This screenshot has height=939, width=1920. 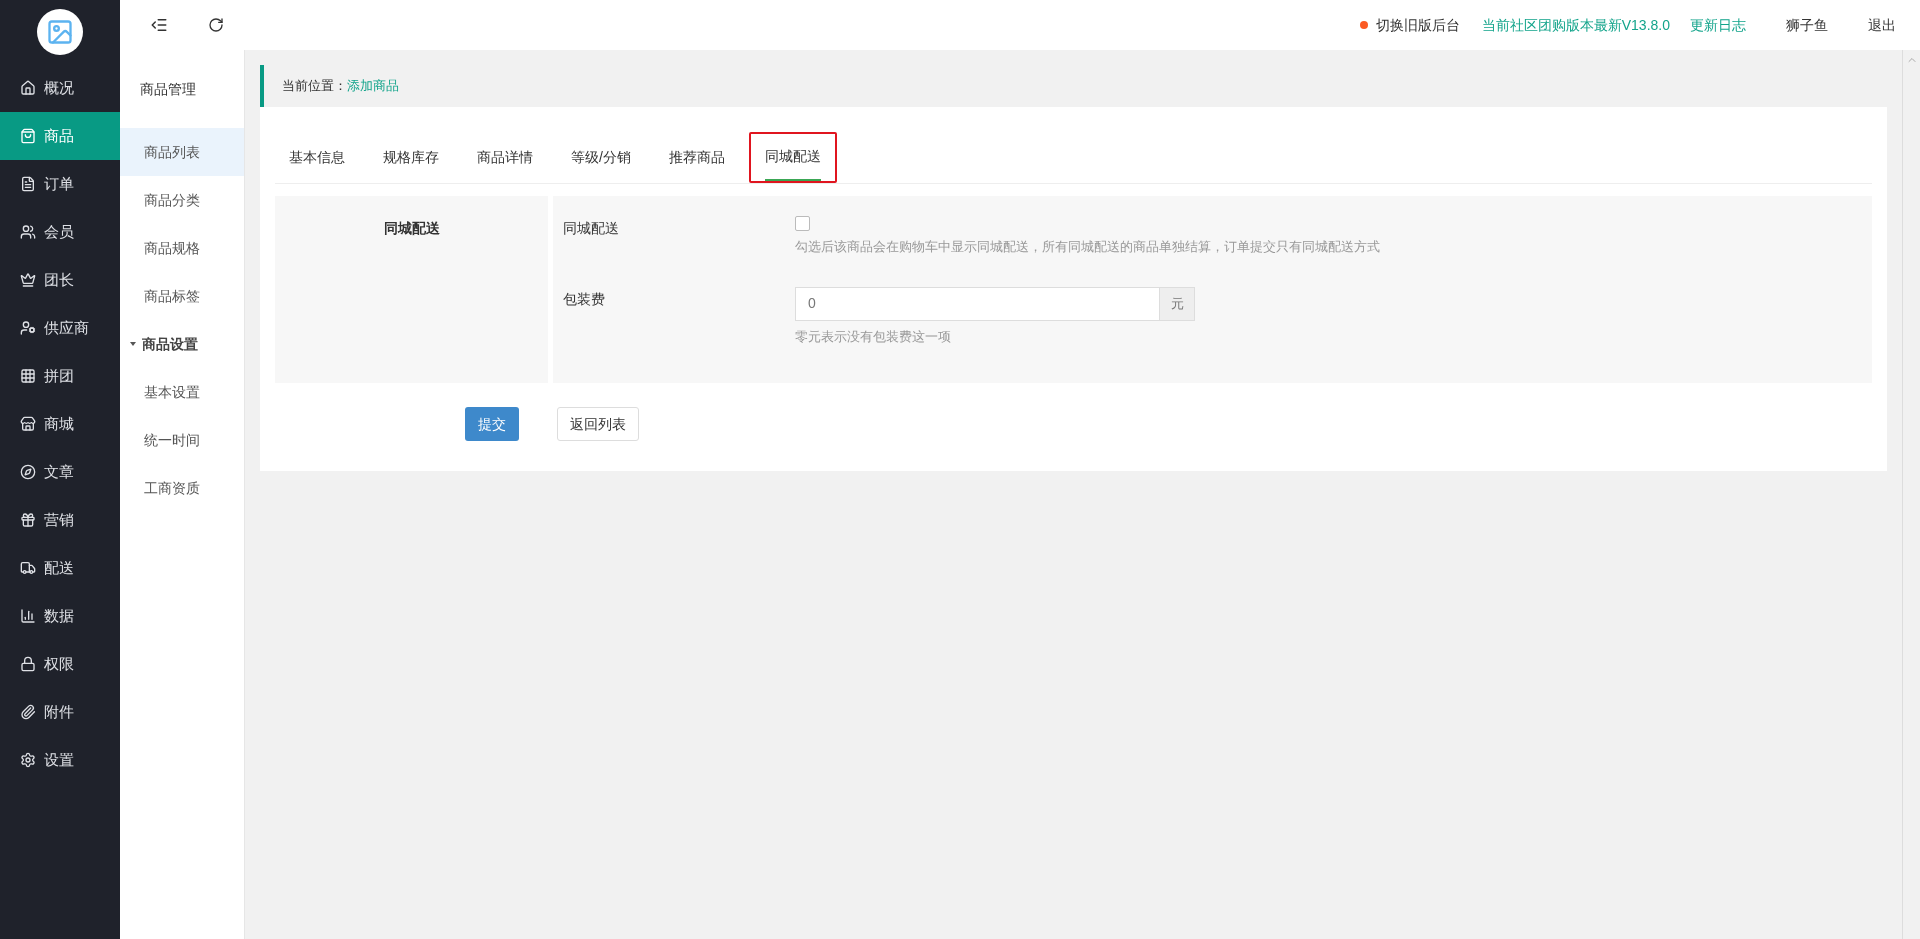 I want to click on unit-addon: 元, so click(x=1177, y=303).